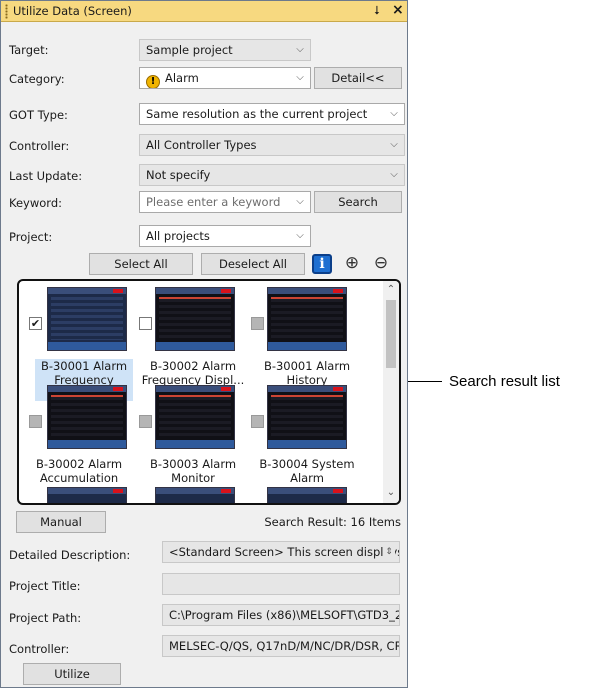 The image size is (598, 688). Describe the element at coordinates (389, 552) in the screenshot. I see `spin-arrows-icon: ⇕` at that location.